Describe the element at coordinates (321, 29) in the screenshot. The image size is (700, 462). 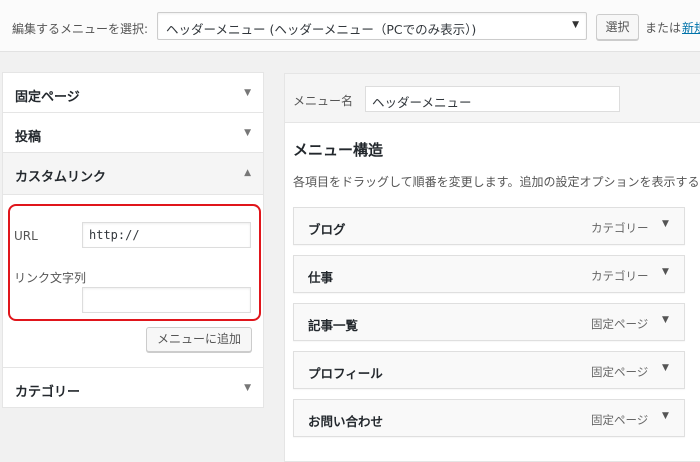
I see `selected-menu-text: ヘッダーメニュー (ヘッダーメニュー（PCでのみ表示）)` at that location.